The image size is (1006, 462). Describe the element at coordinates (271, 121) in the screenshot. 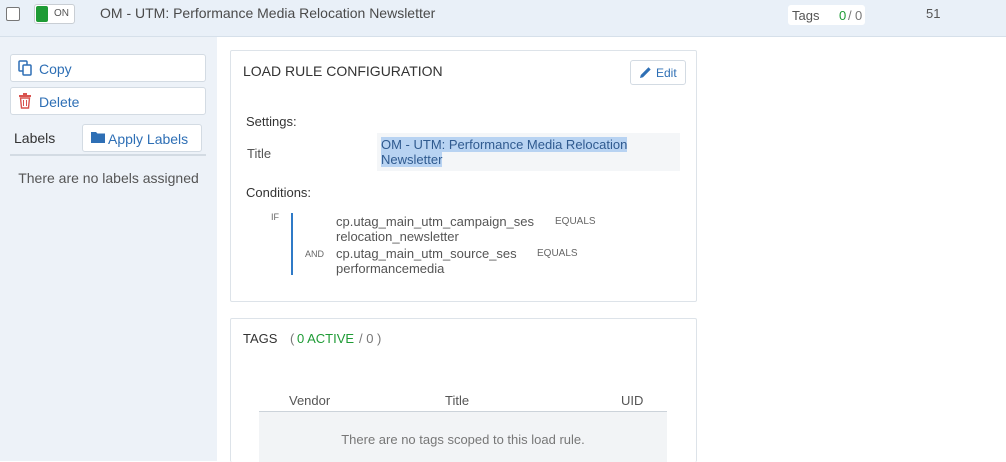

I see `settings-heading: Settings:` at that location.